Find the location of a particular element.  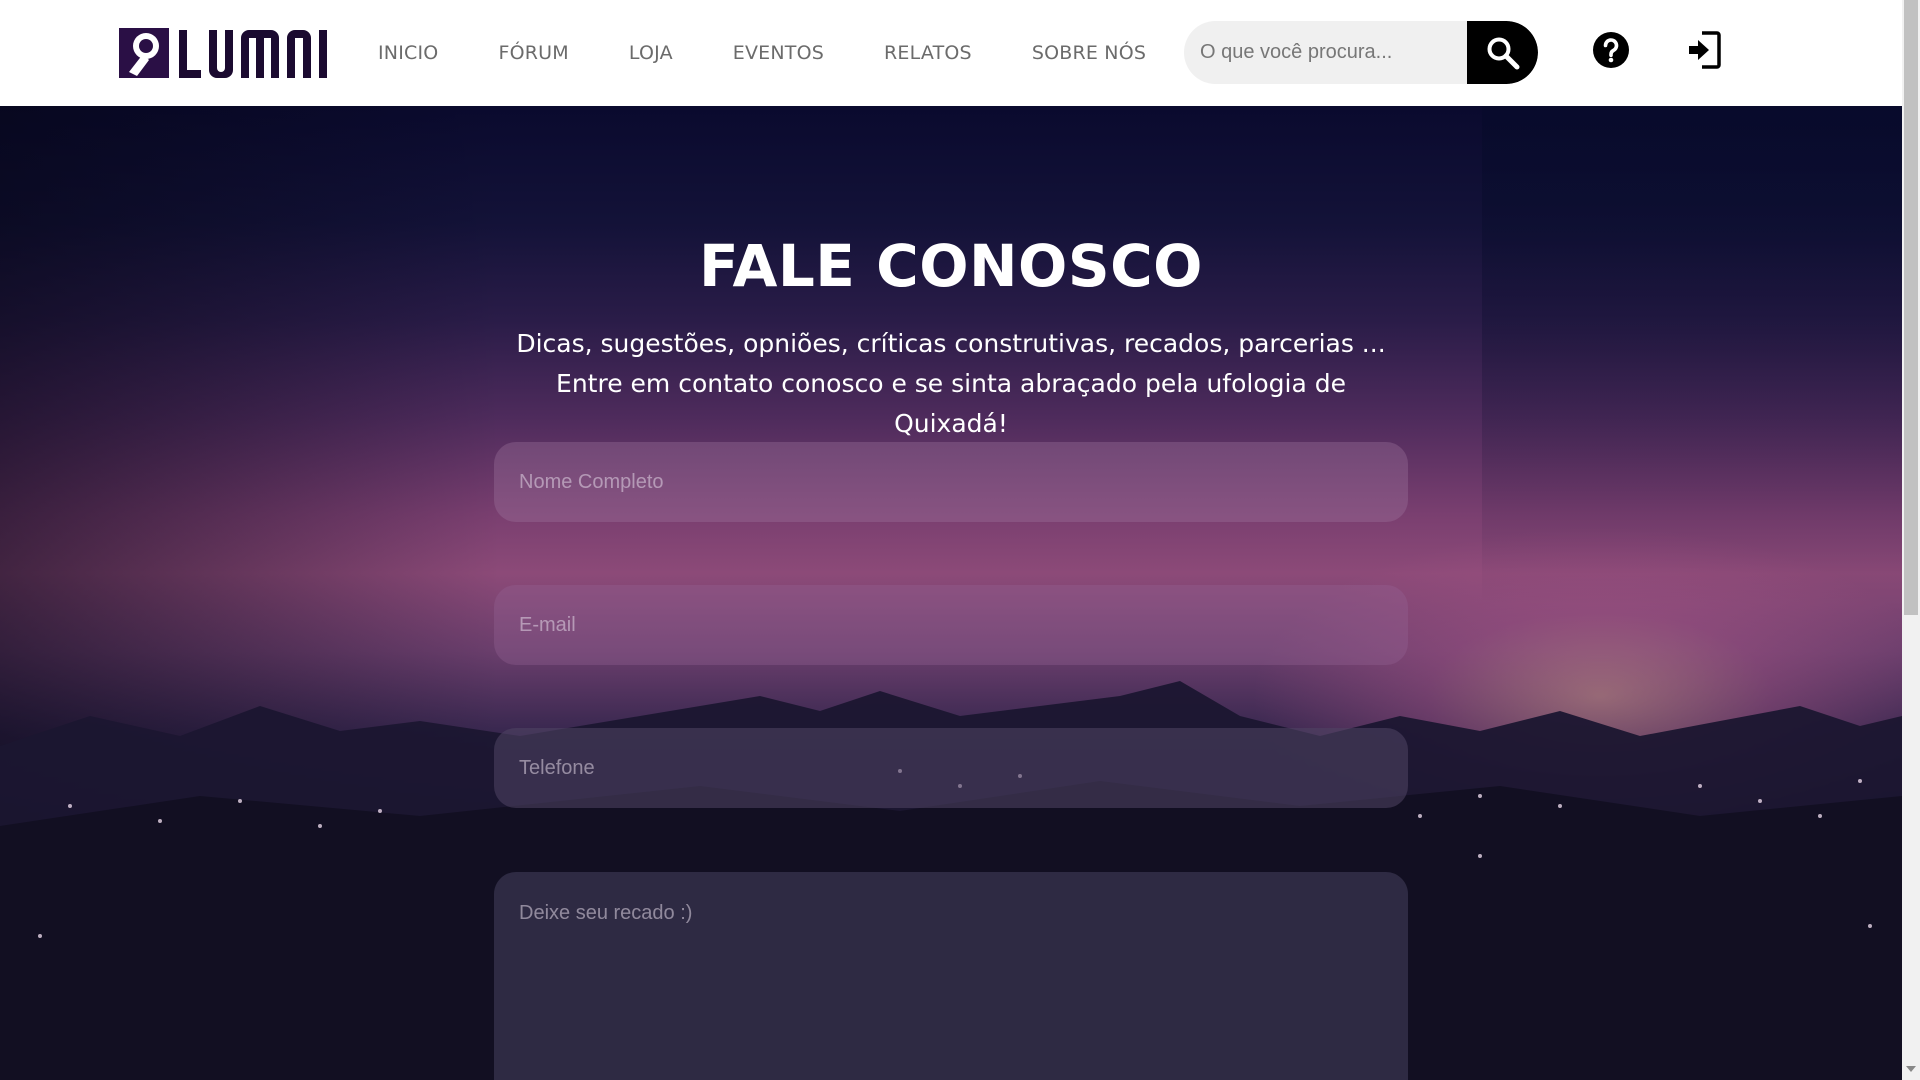

search-icon is located at coordinates (1503, 53).